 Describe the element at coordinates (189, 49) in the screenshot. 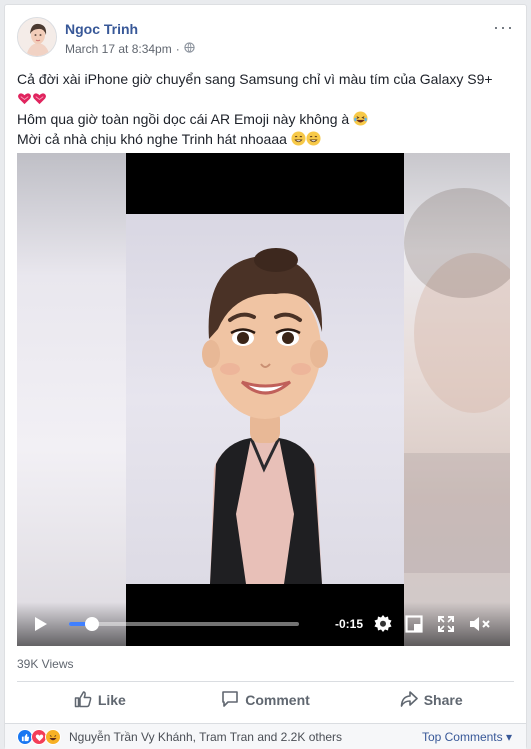

I see `globe-icon` at that location.